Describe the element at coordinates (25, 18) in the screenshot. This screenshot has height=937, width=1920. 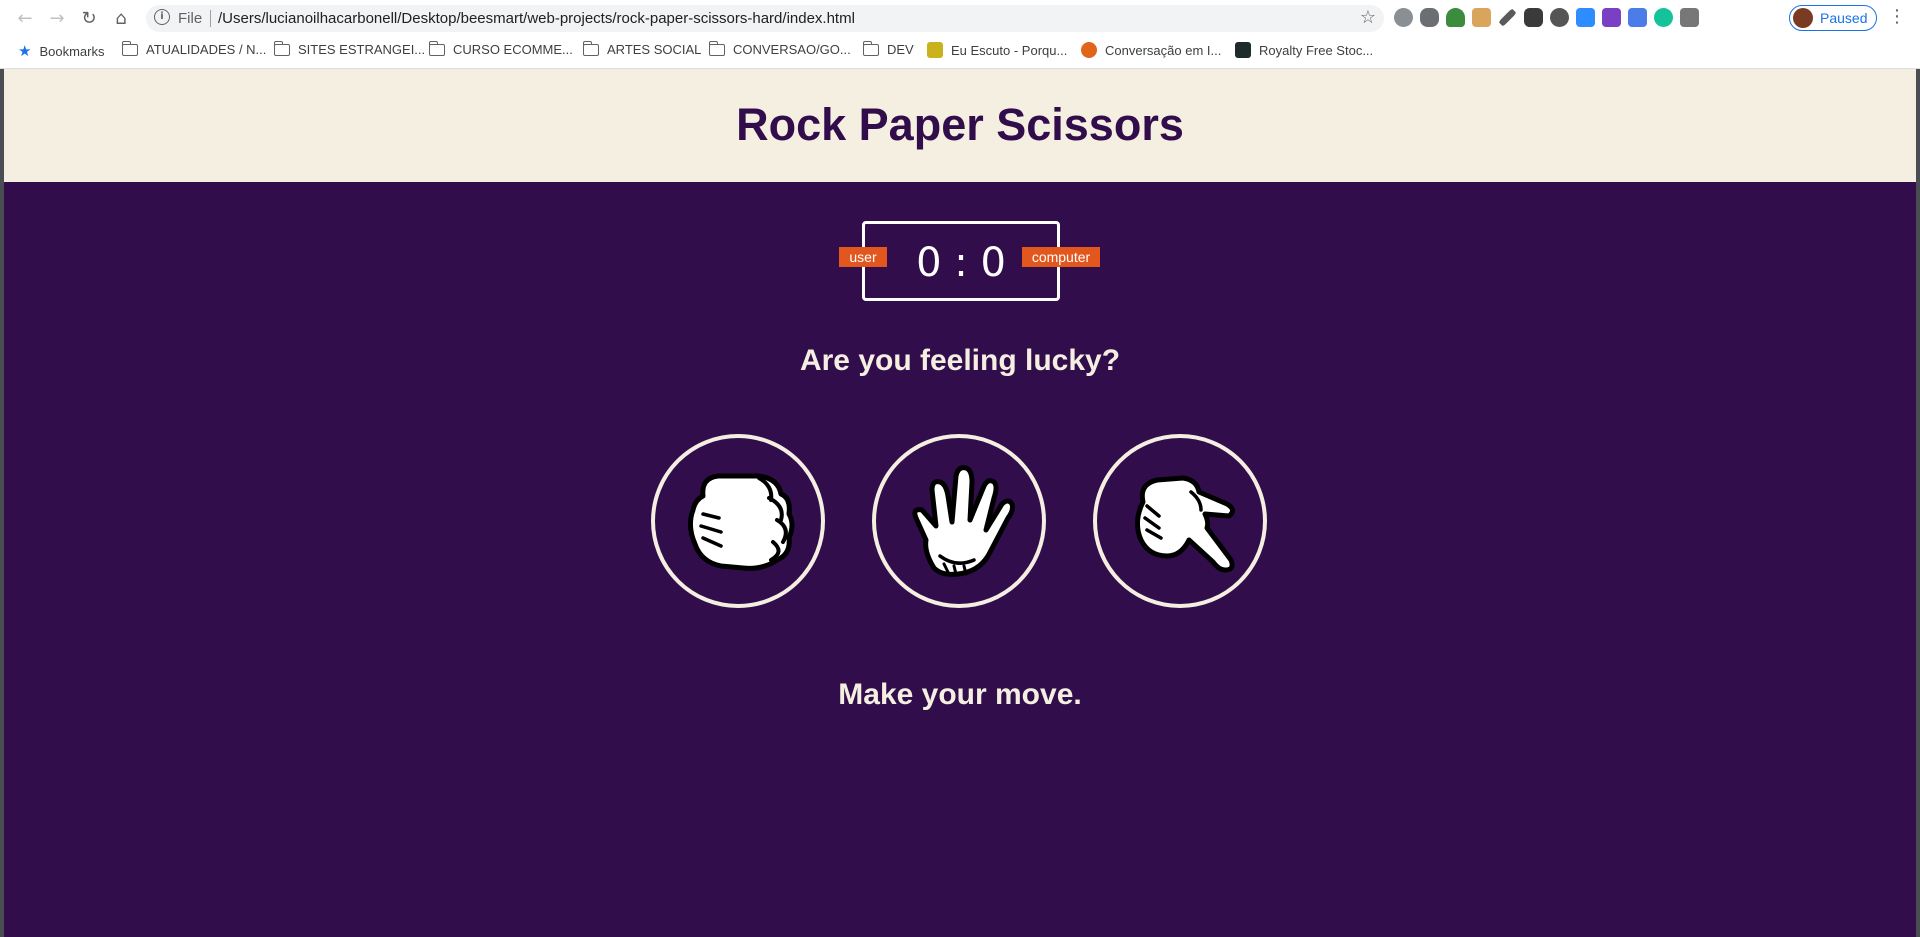
I see `back-icon: ←` at that location.